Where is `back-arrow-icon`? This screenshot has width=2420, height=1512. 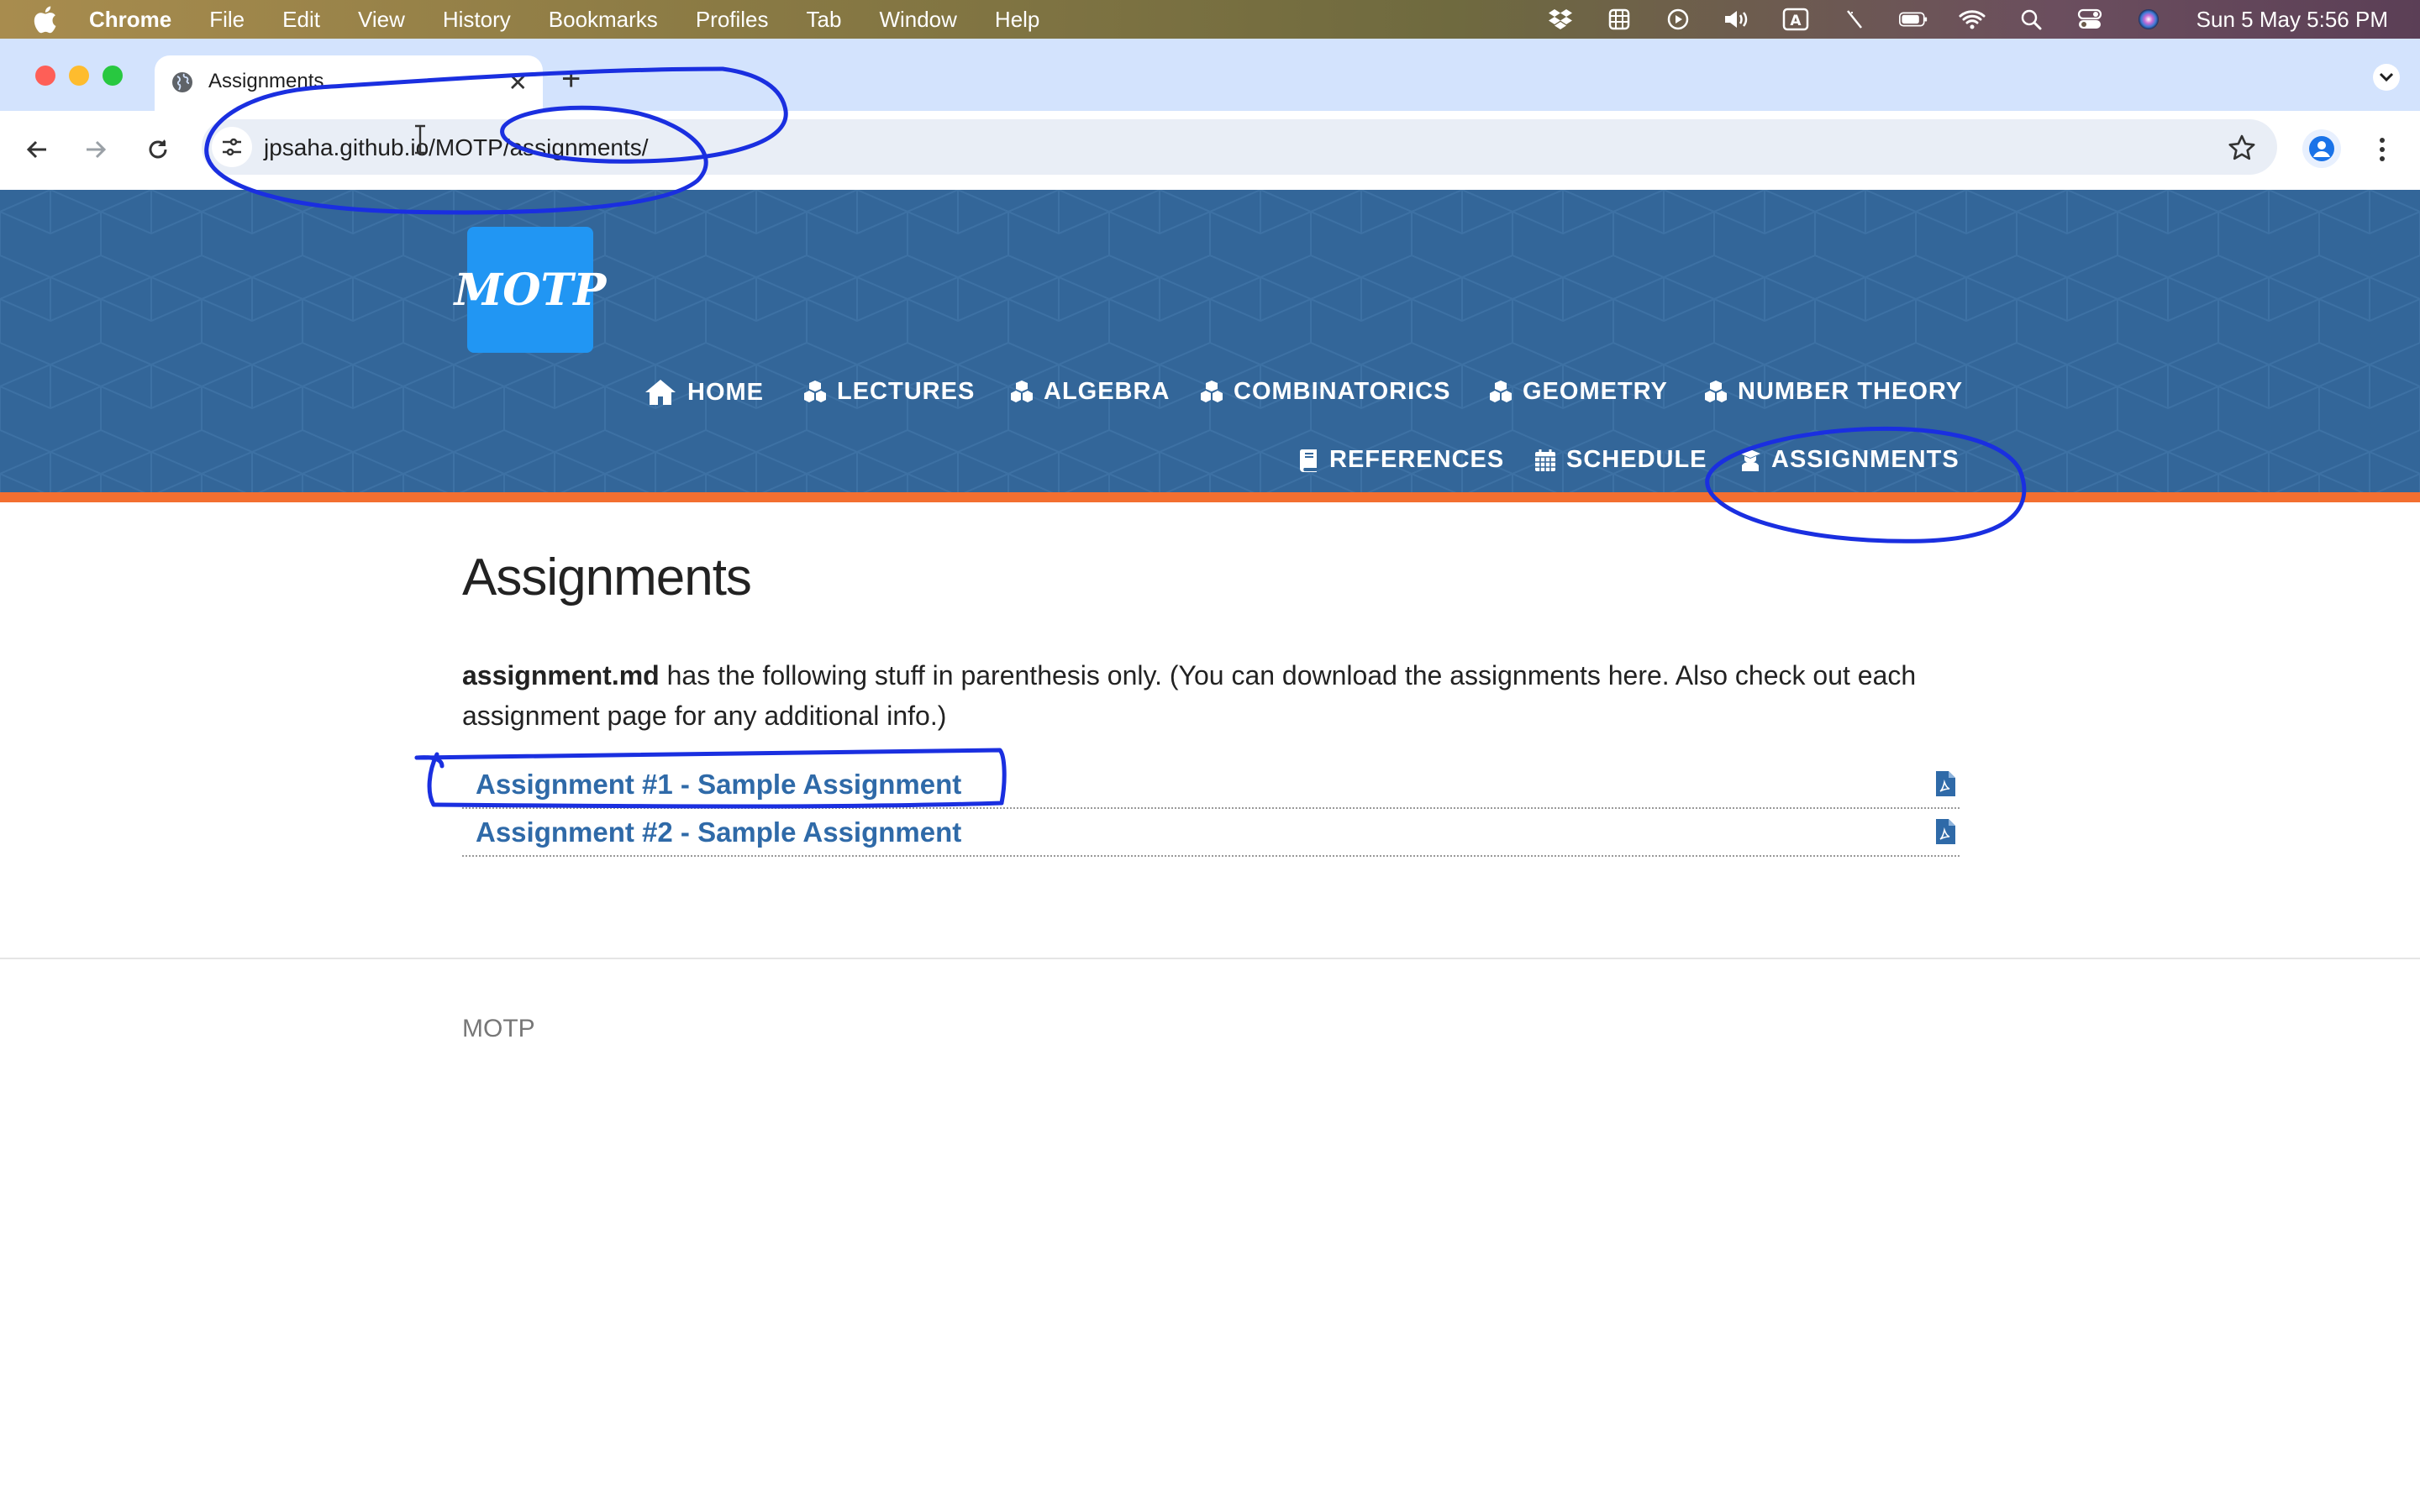
back-arrow-icon is located at coordinates (36, 149).